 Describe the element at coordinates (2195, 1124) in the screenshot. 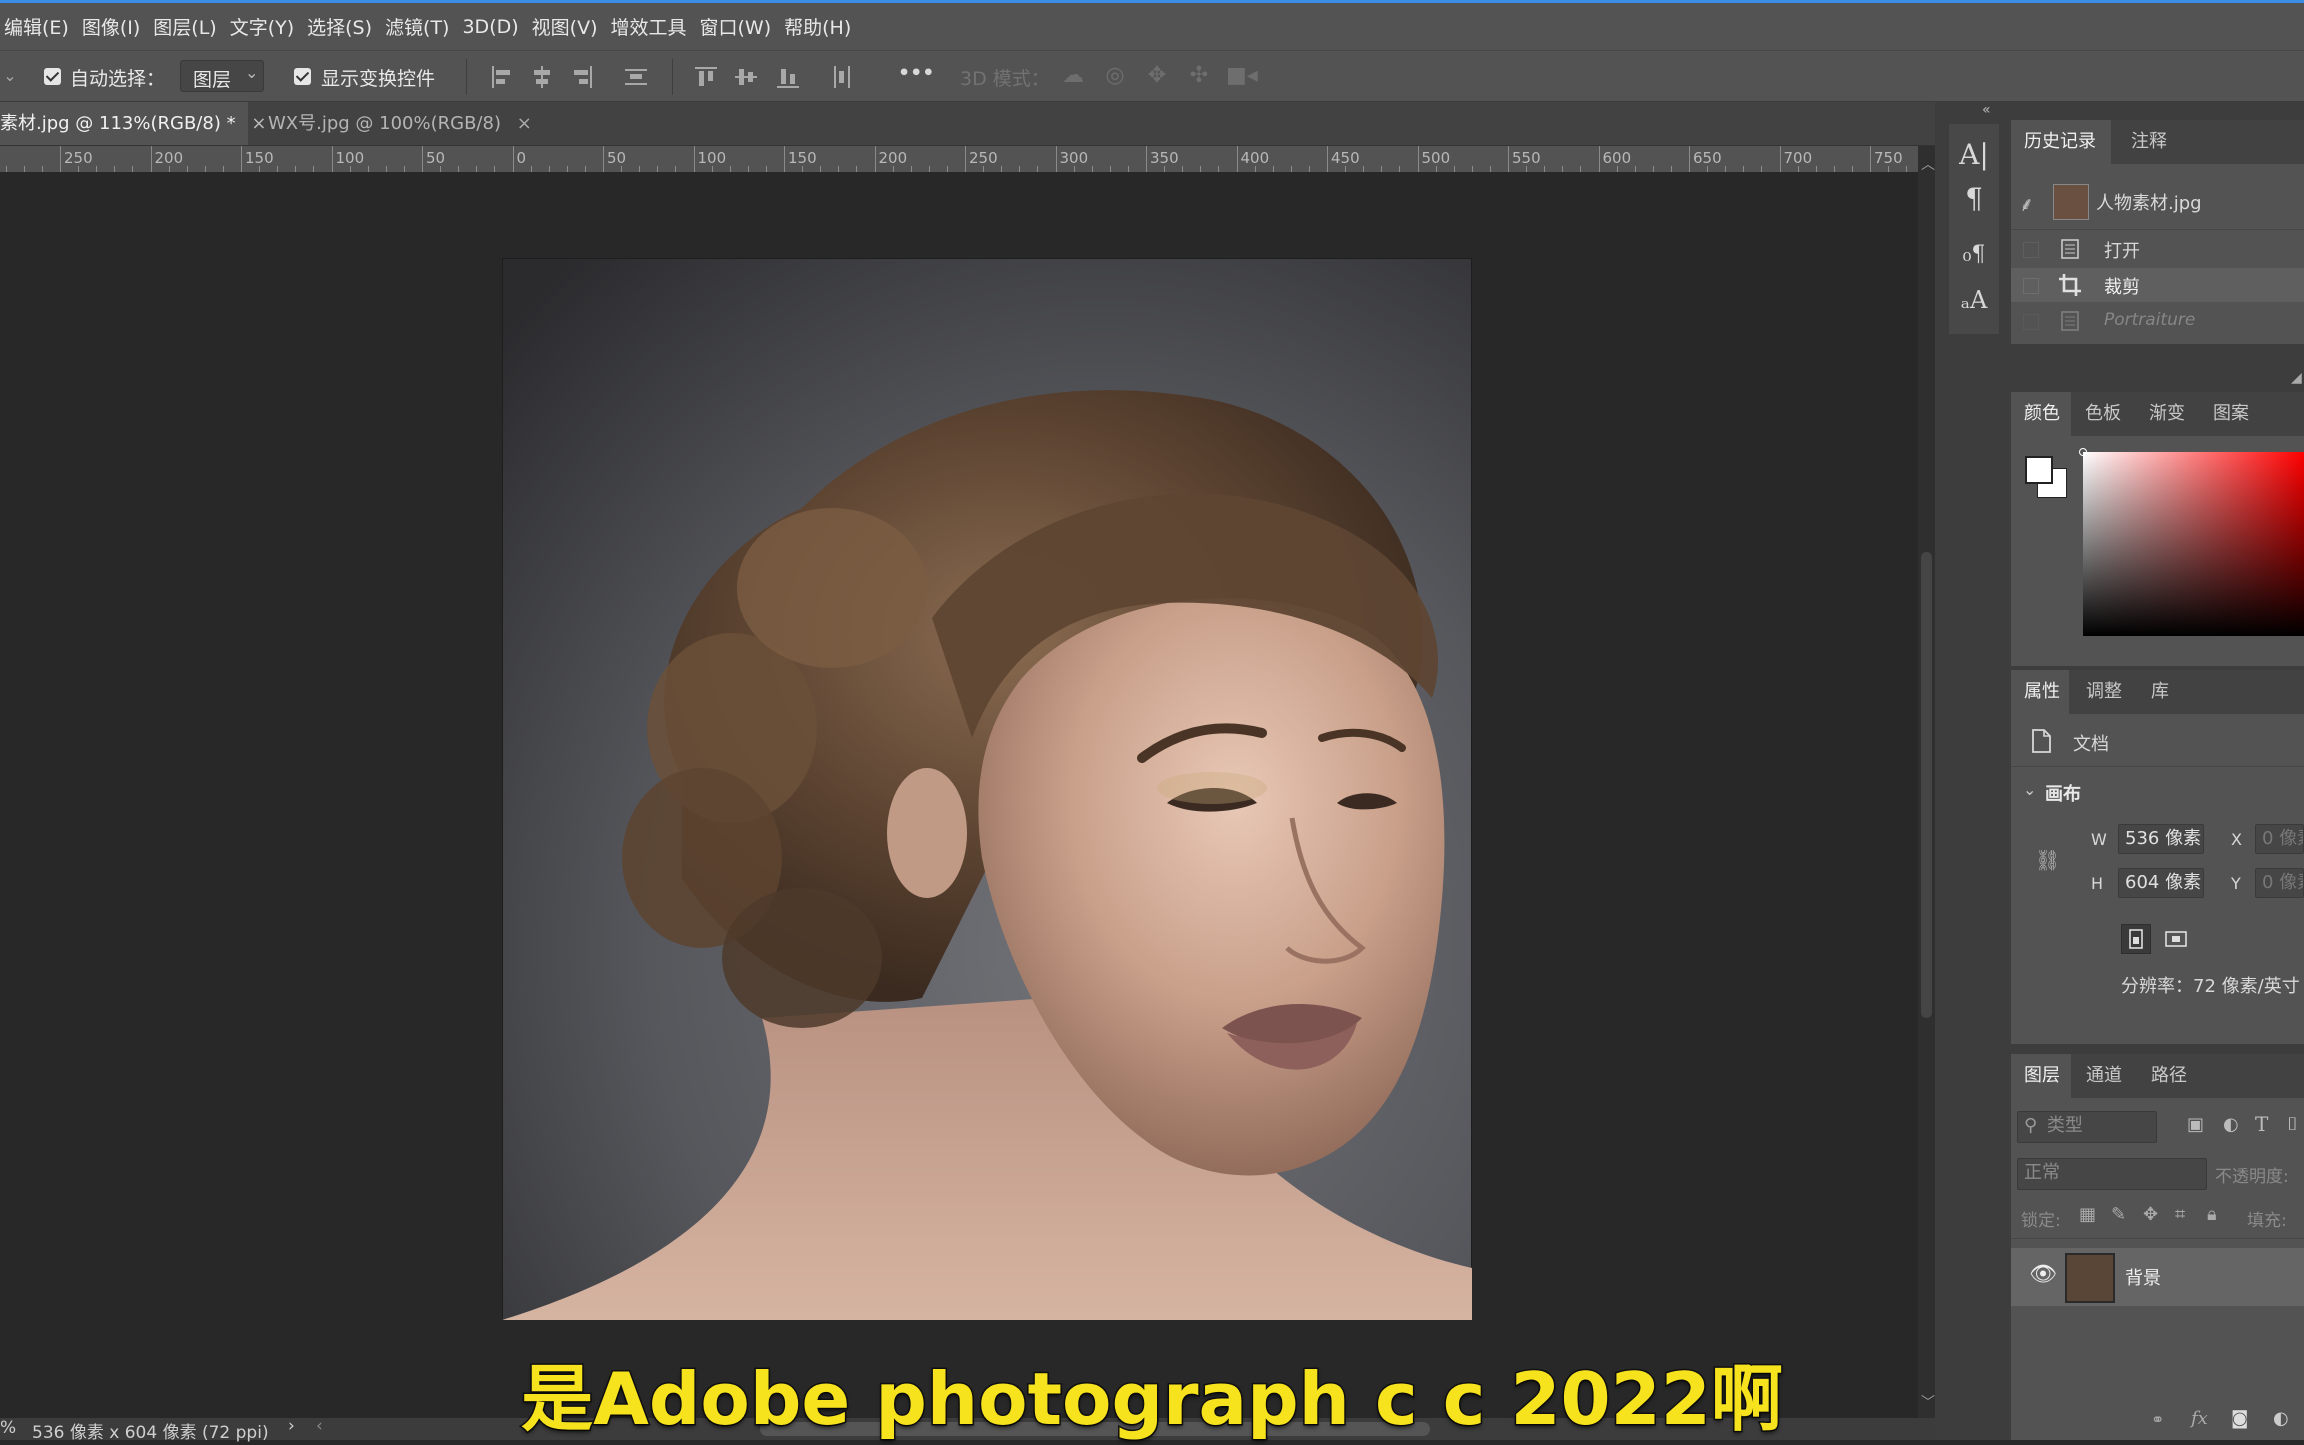

I see `filter-pixel-icon: ▣` at that location.